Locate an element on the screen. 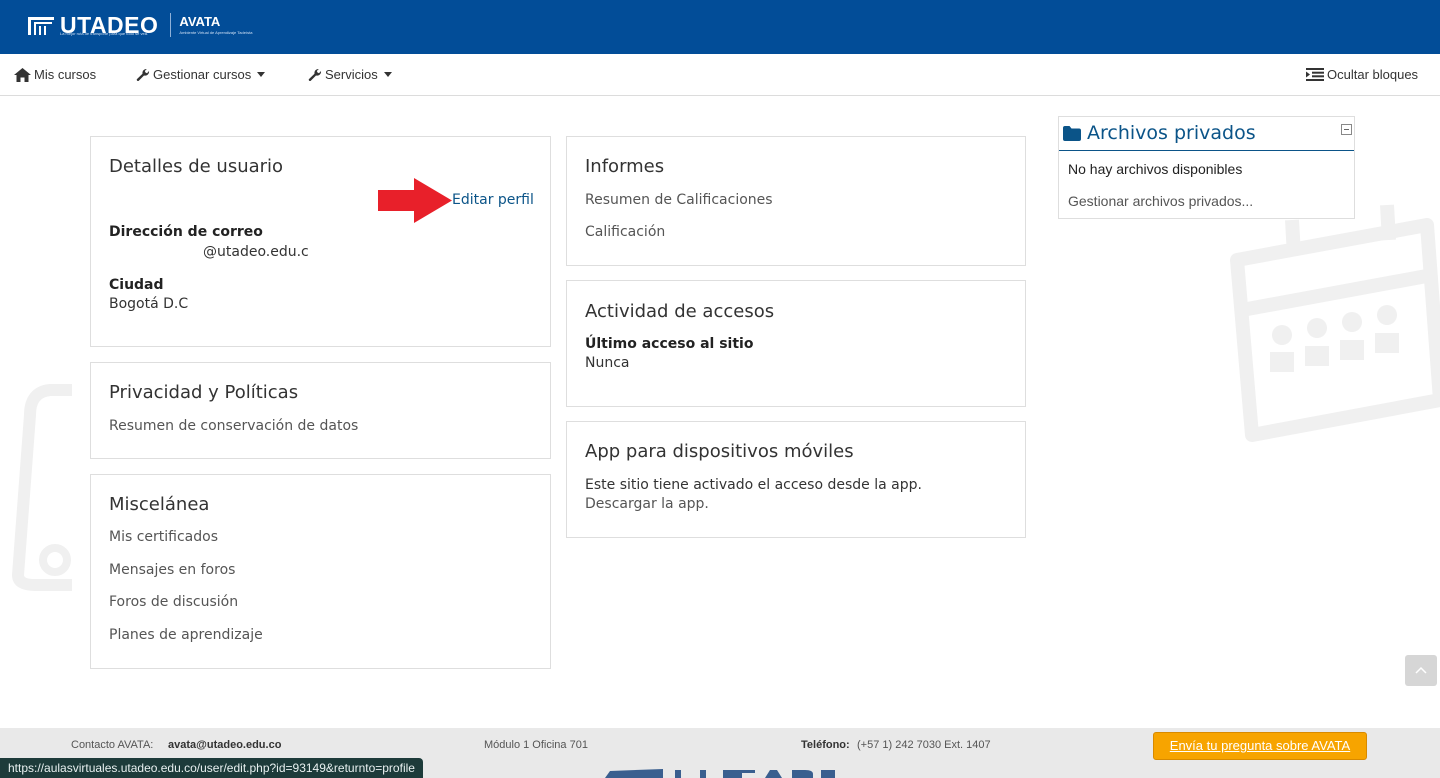 The height and width of the screenshot is (778, 1440). contact-email: avata@utadeo.edu.co is located at coordinates (224, 745).